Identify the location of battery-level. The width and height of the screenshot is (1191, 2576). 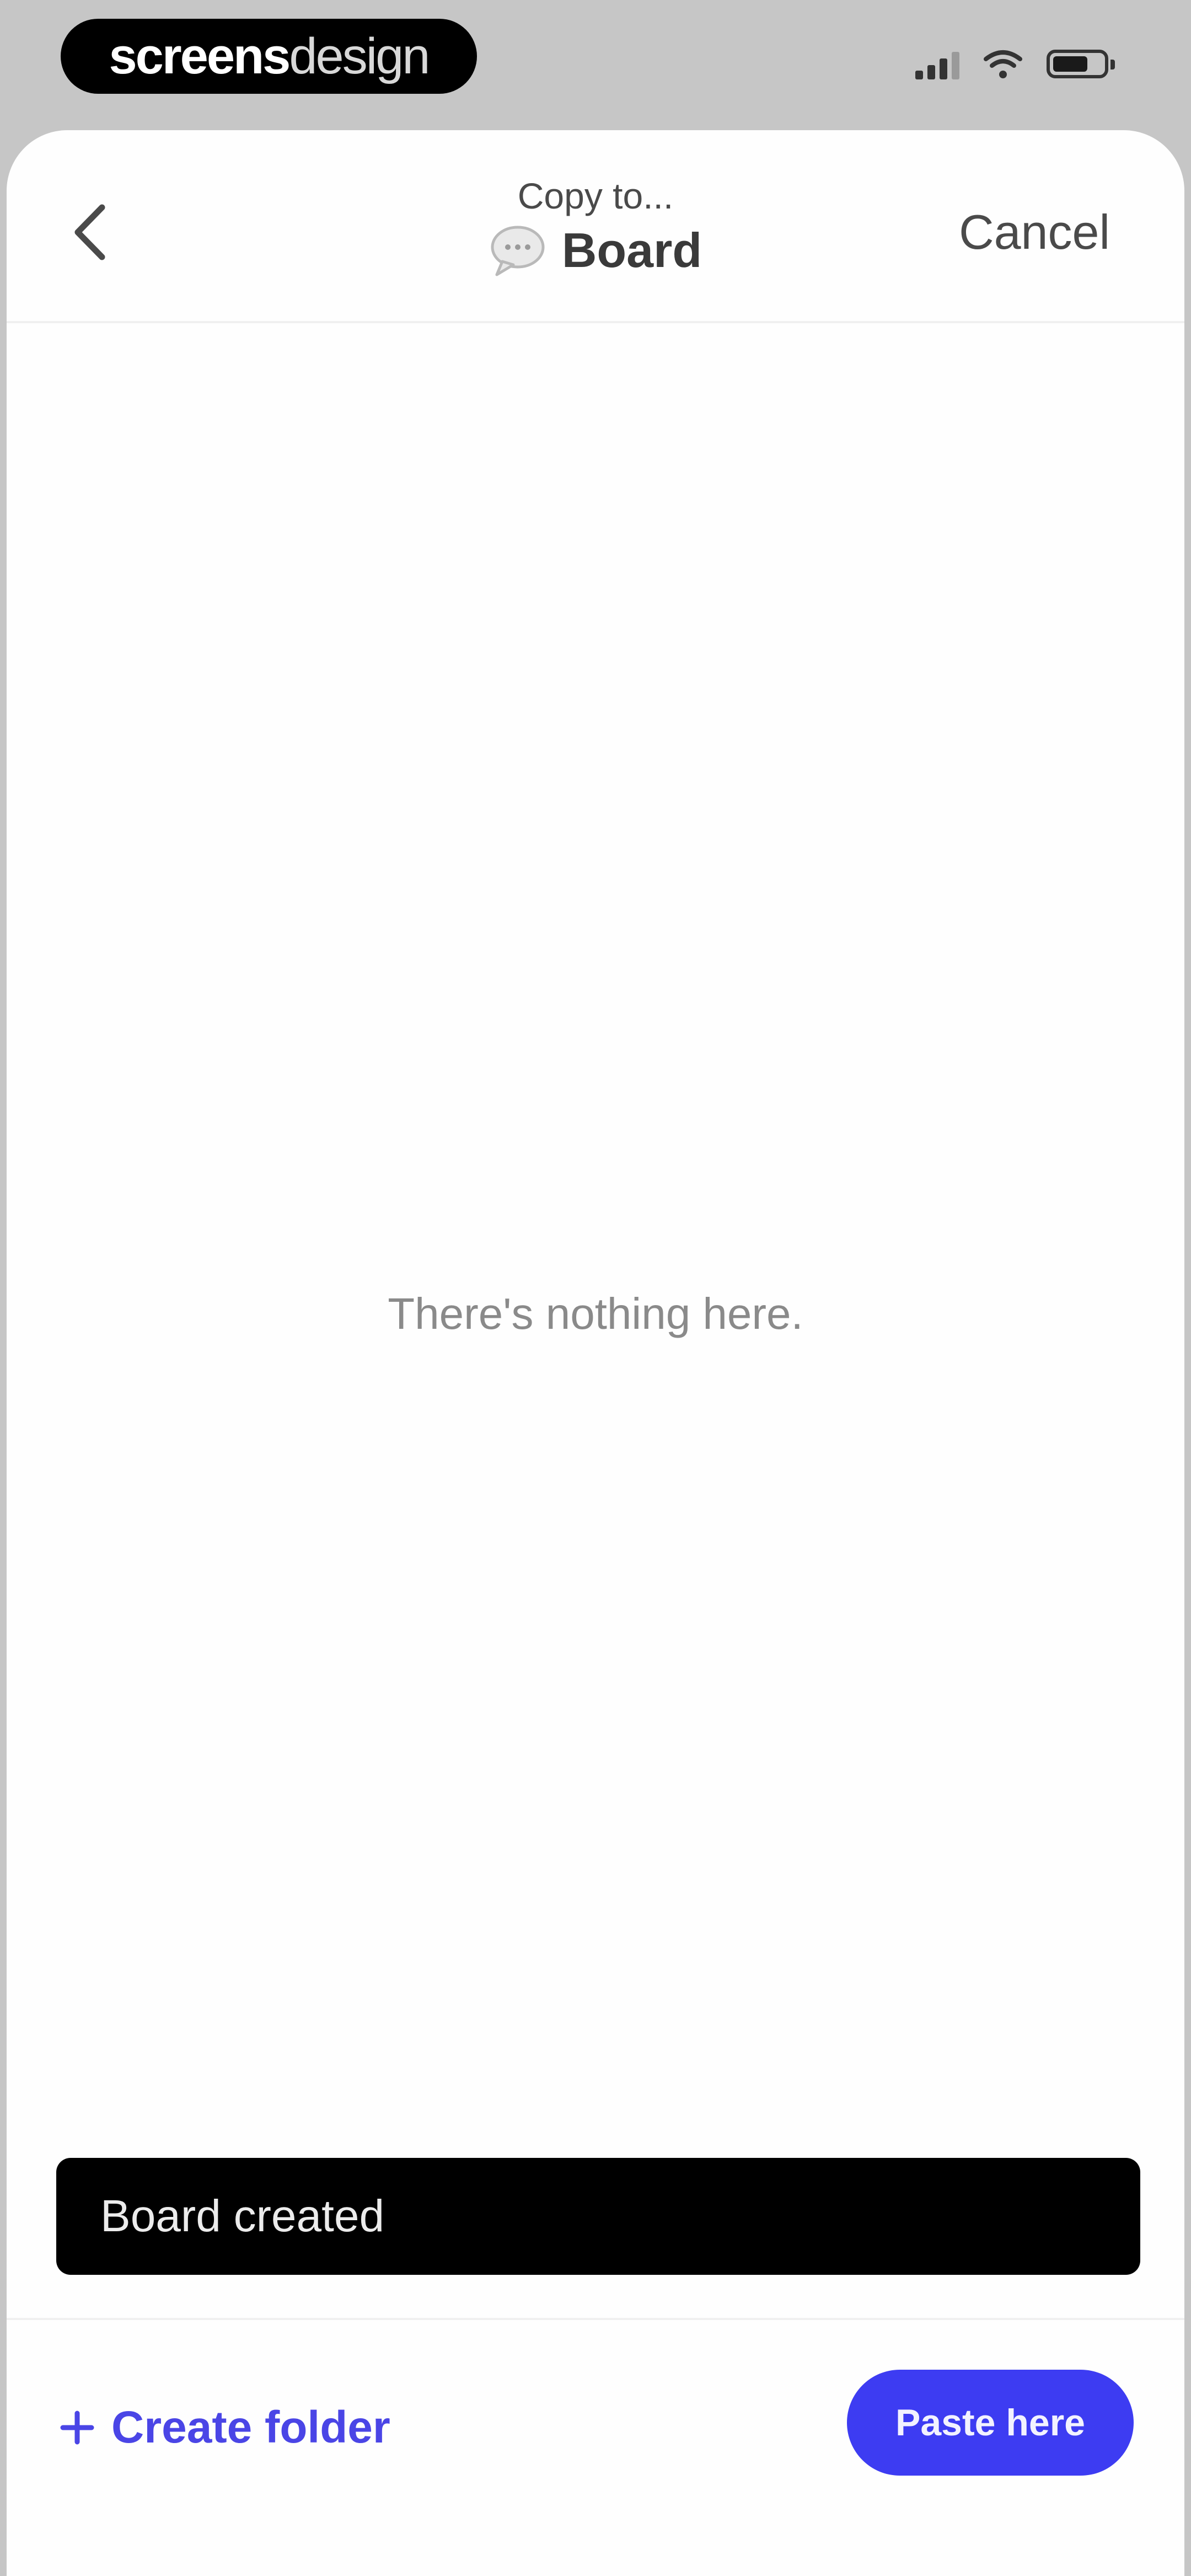
(1070, 64).